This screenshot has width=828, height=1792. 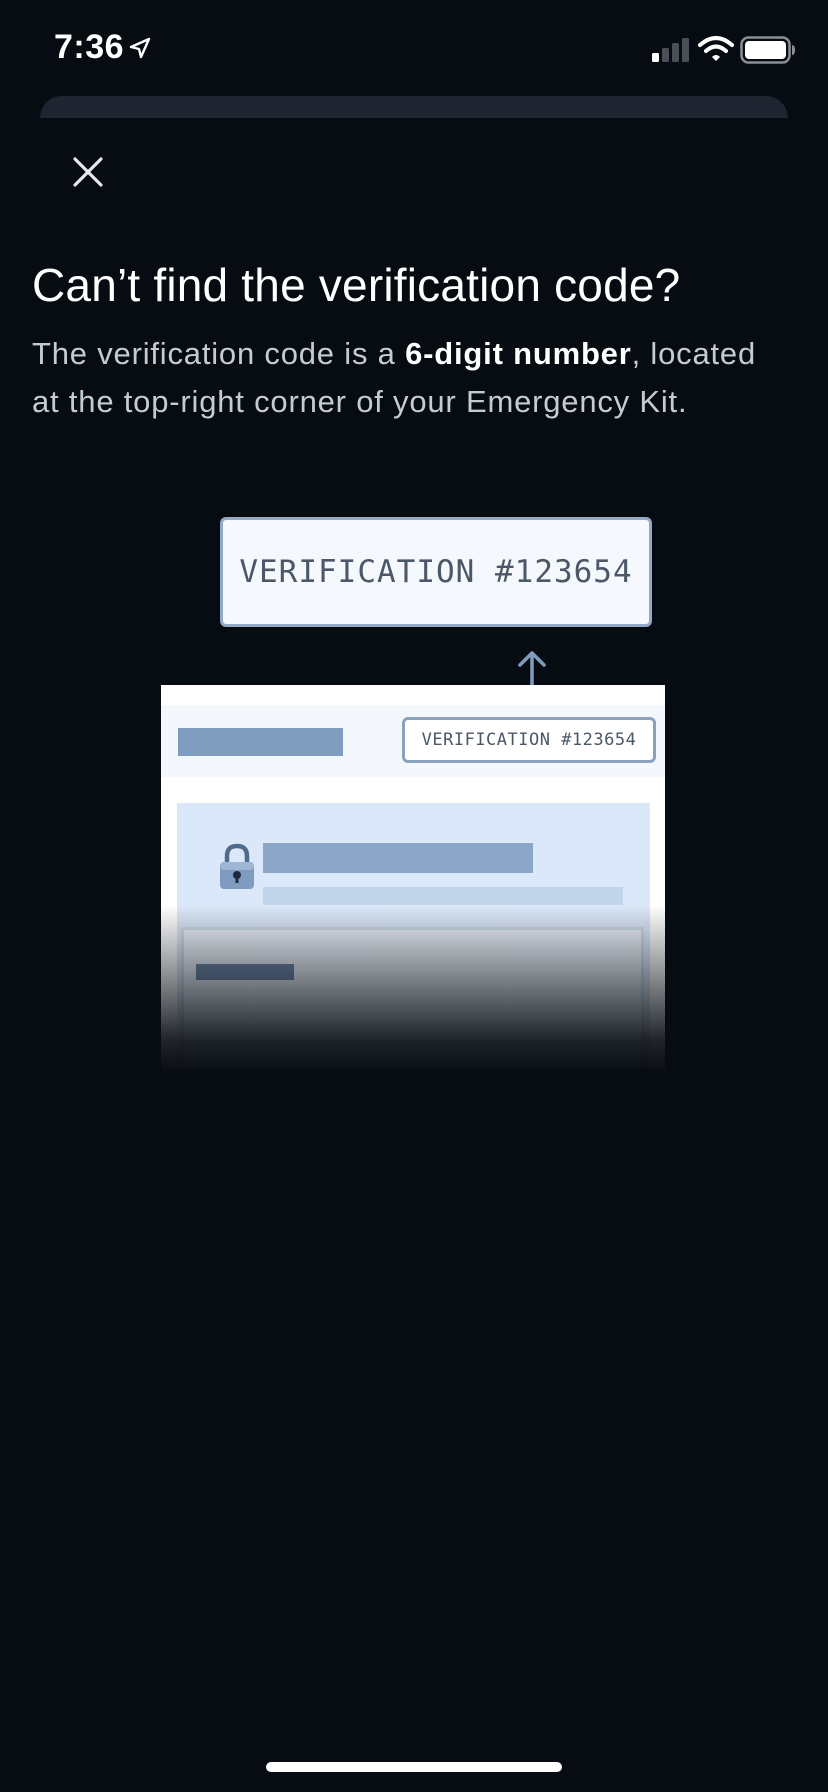 I want to click on close-icon, so click(x=88, y=172).